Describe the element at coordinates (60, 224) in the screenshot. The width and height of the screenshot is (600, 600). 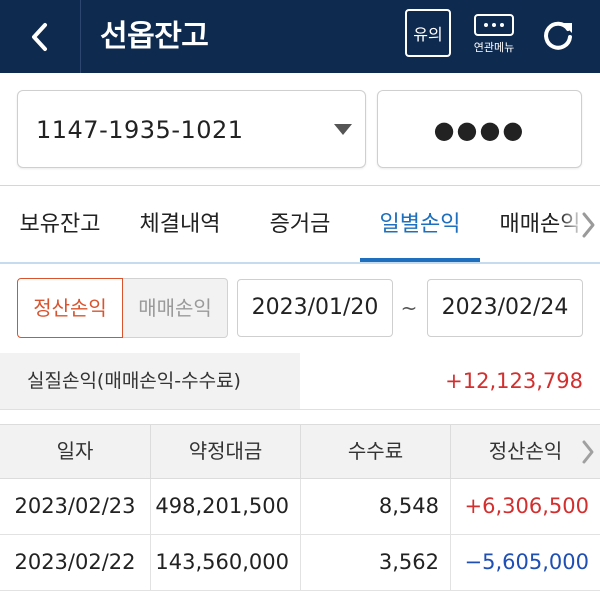
I see `tab-holdings: 보유잔고` at that location.